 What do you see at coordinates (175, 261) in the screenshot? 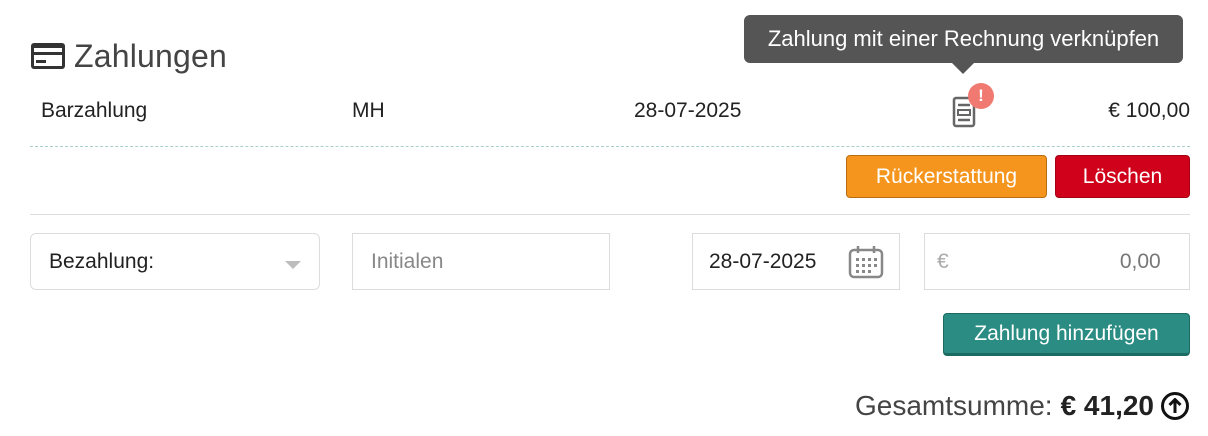
I see `payment-method-select: Bezahlung:` at bounding box center [175, 261].